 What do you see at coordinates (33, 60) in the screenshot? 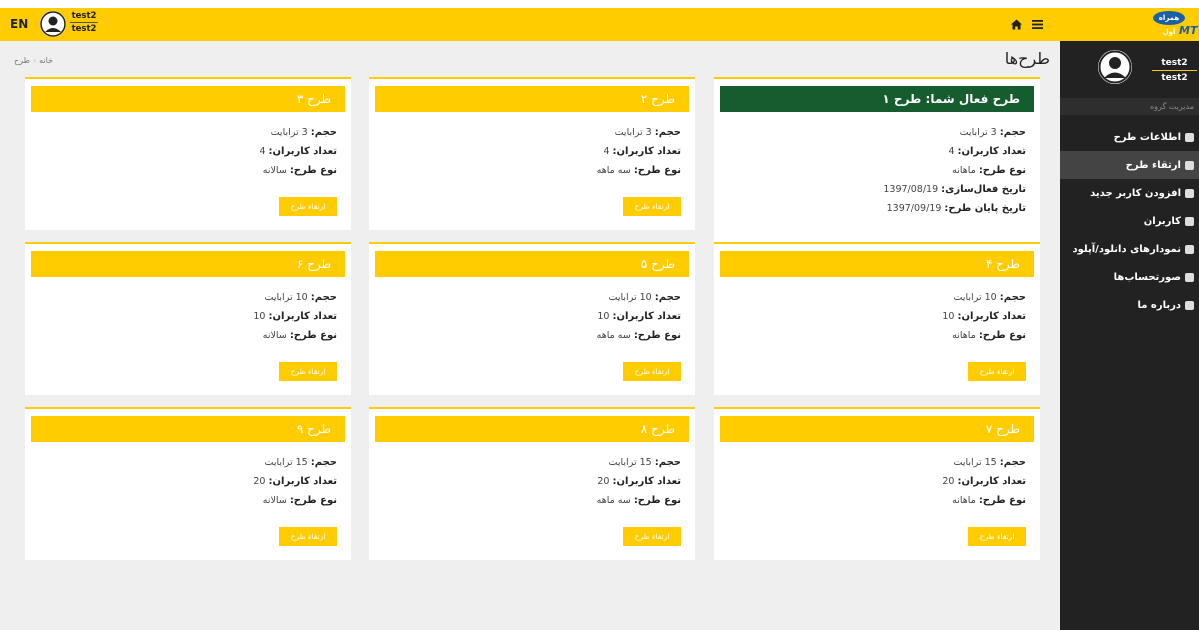
I see `breadcrumb: خانه›طرح` at bounding box center [33, 60].